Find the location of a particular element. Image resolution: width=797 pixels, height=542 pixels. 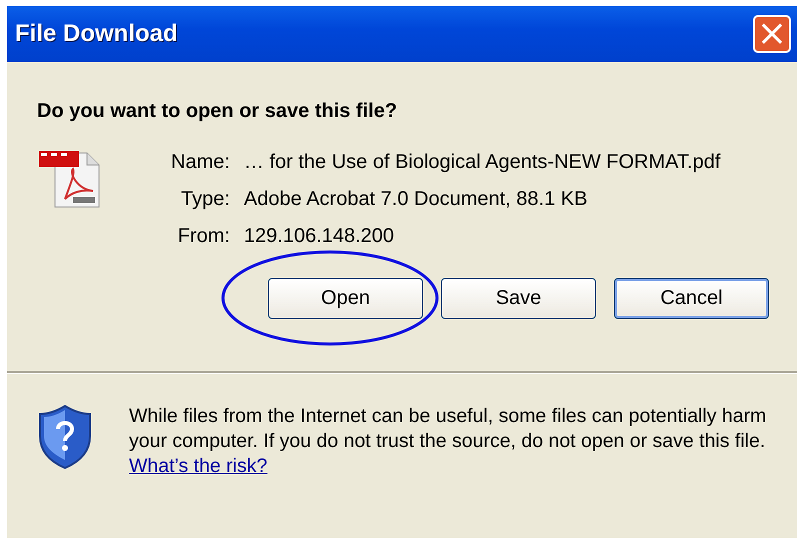

warning-text: While files from the Internet can be useful, some files can potentially harm your computer. If you do not trust the source, do not open or save this file. What’s the risk? is located at coordinates (448, 441).